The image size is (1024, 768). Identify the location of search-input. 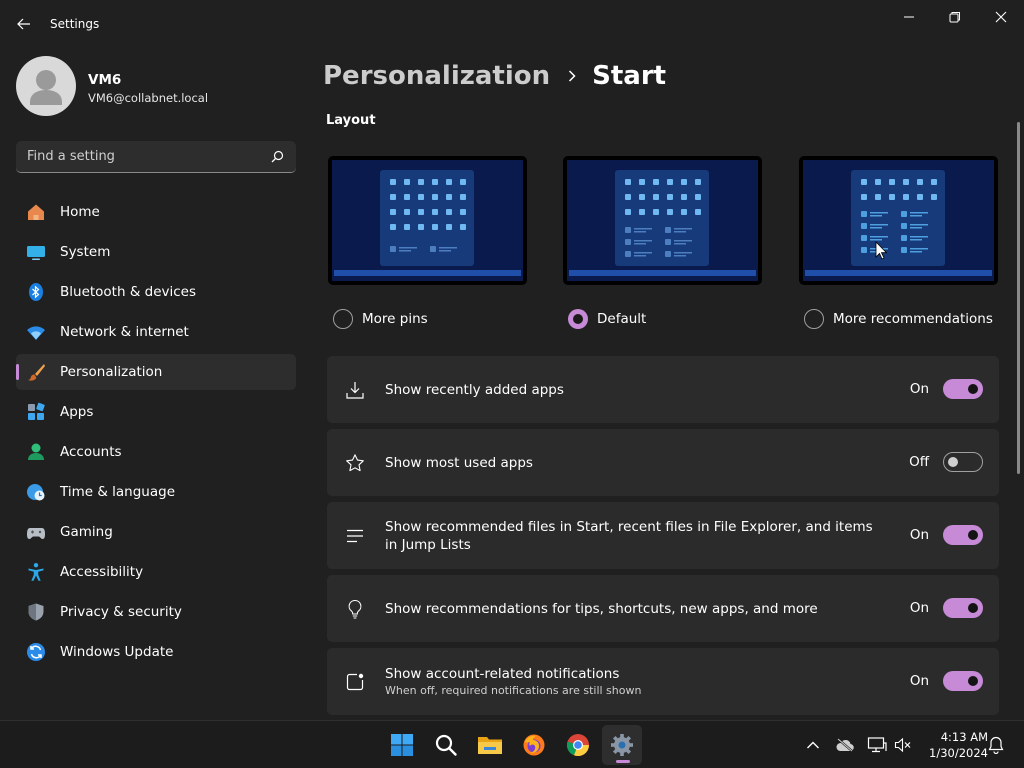
(136, 156).